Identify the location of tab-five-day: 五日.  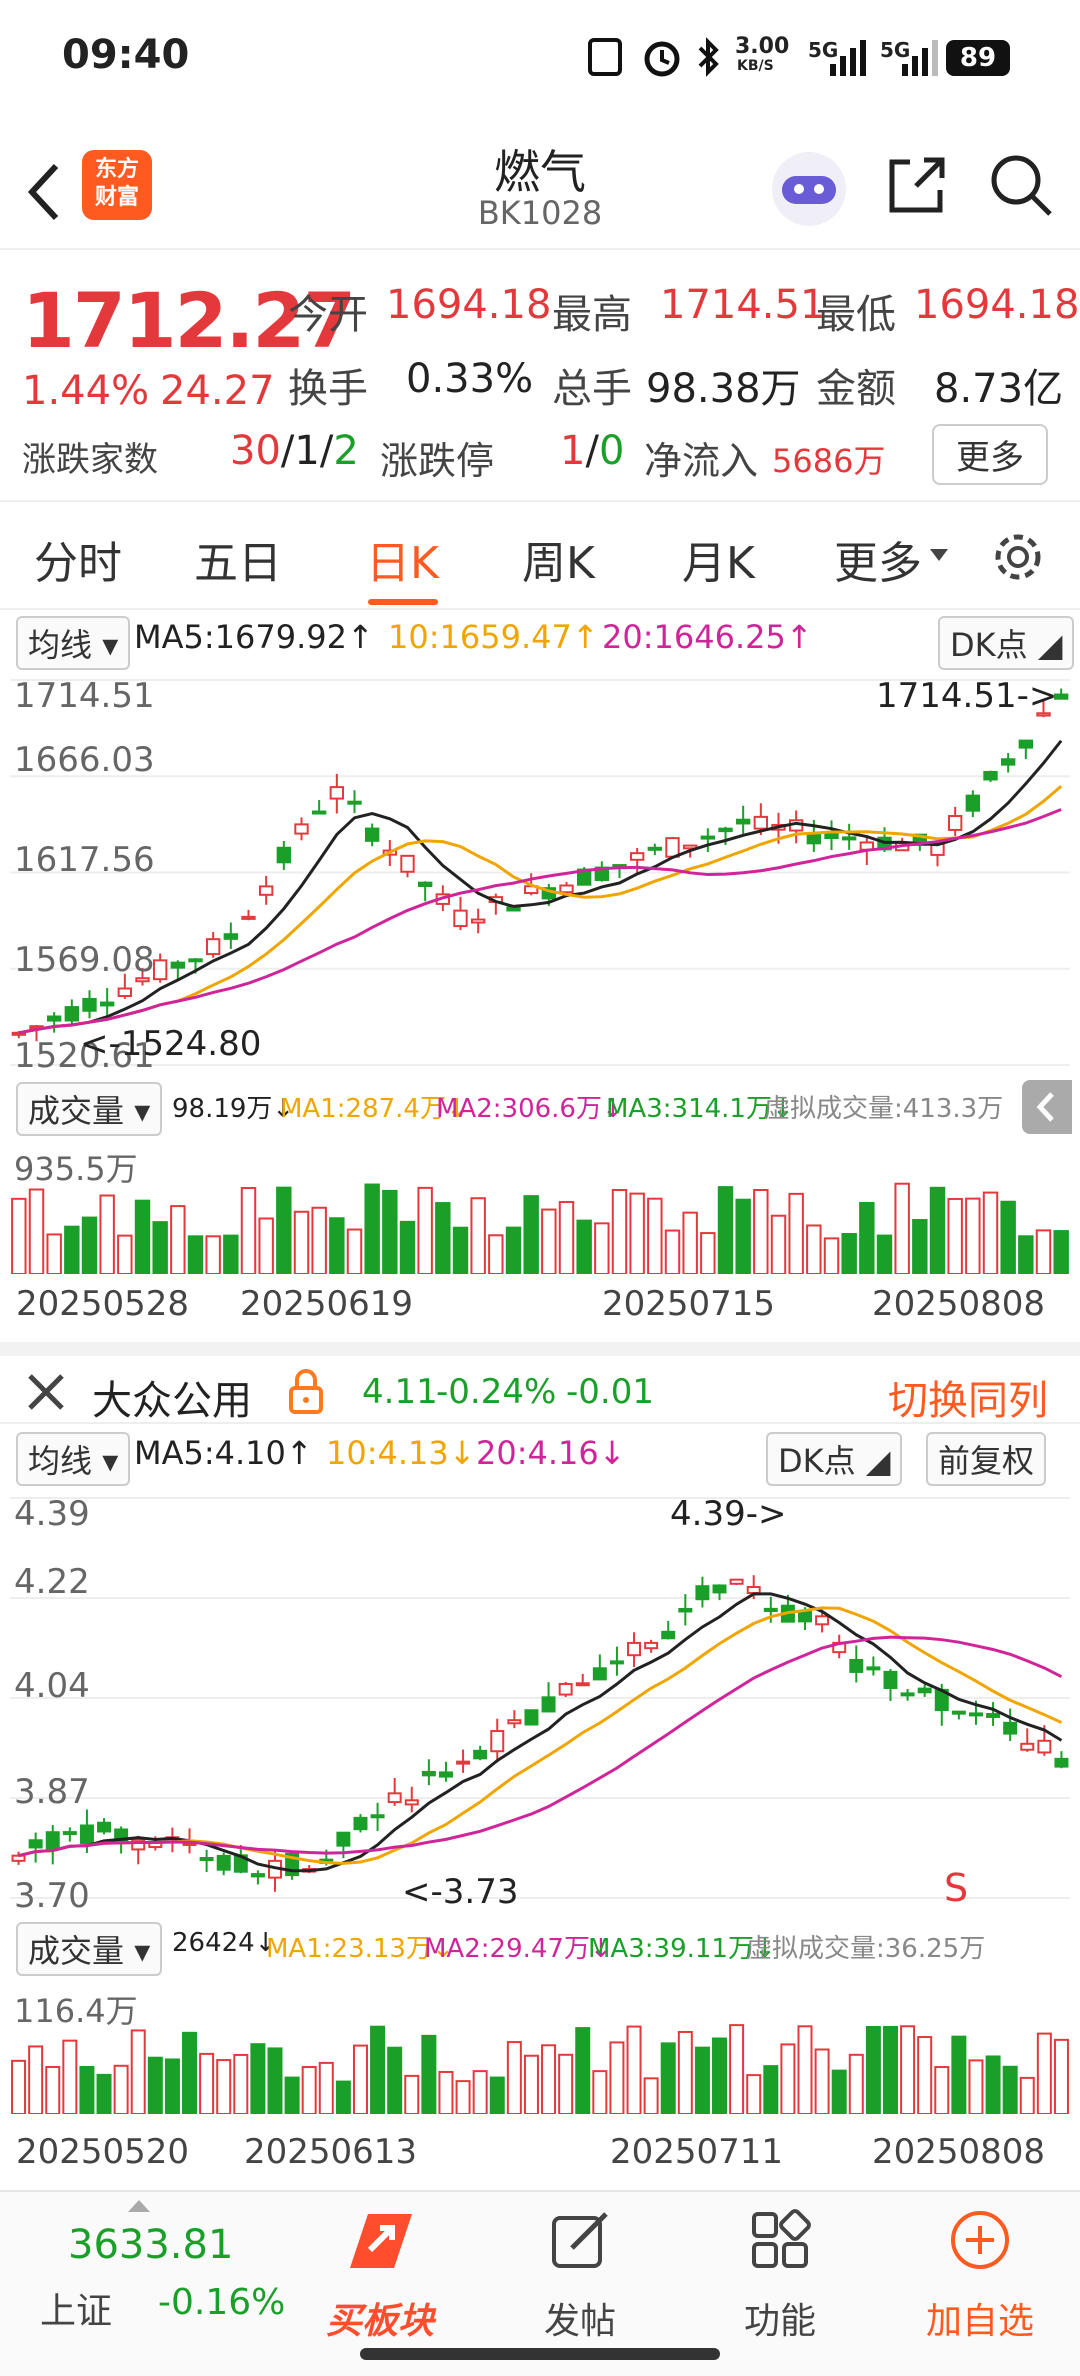
(238, 559).